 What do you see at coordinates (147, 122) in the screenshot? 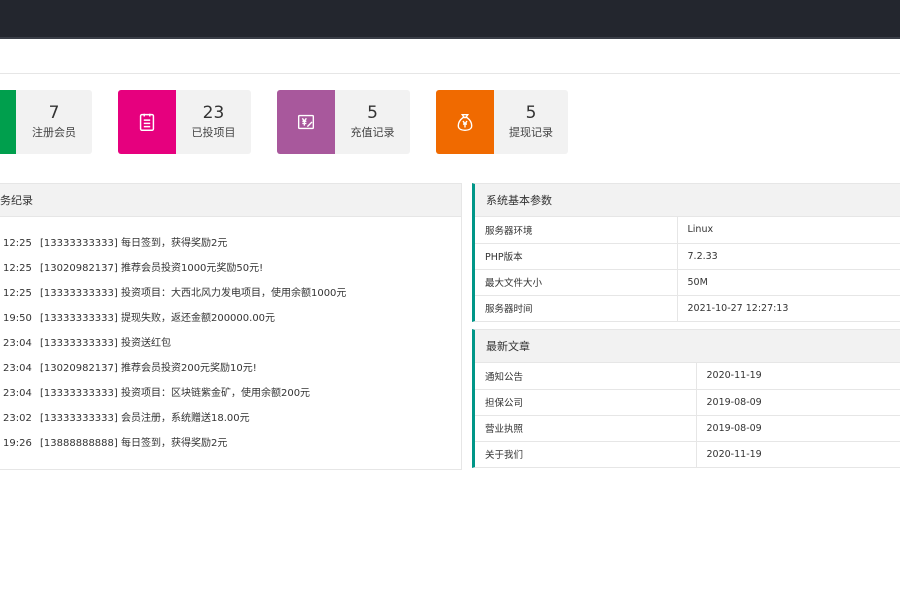
I see `clipboard-icon` at bounding box center [147, 122].